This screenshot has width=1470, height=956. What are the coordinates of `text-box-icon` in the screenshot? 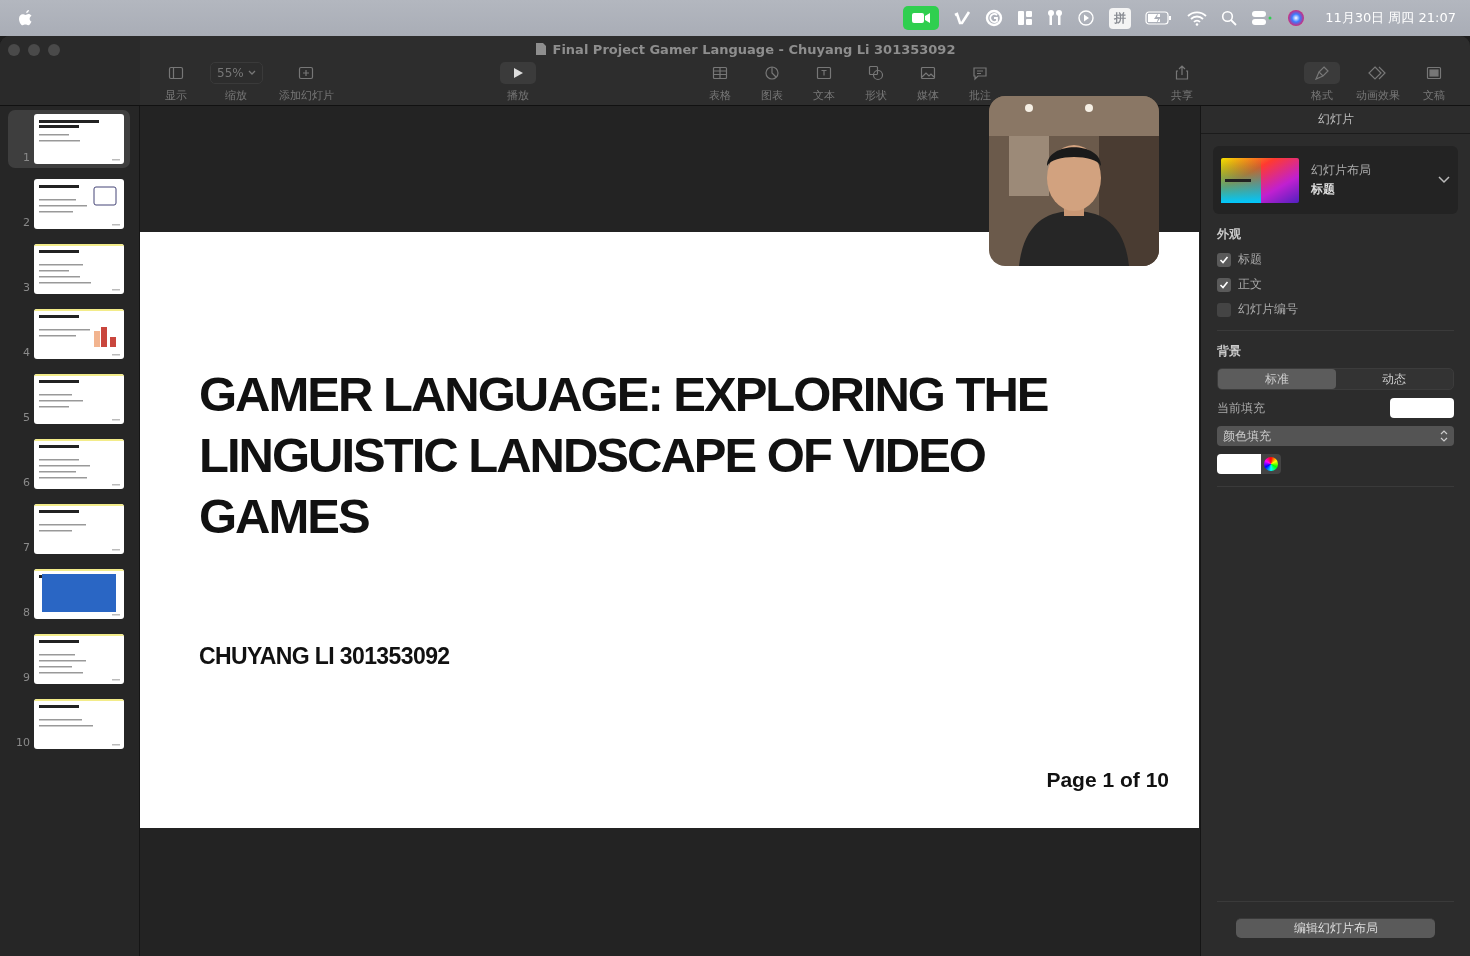 It's located at (823, 73).